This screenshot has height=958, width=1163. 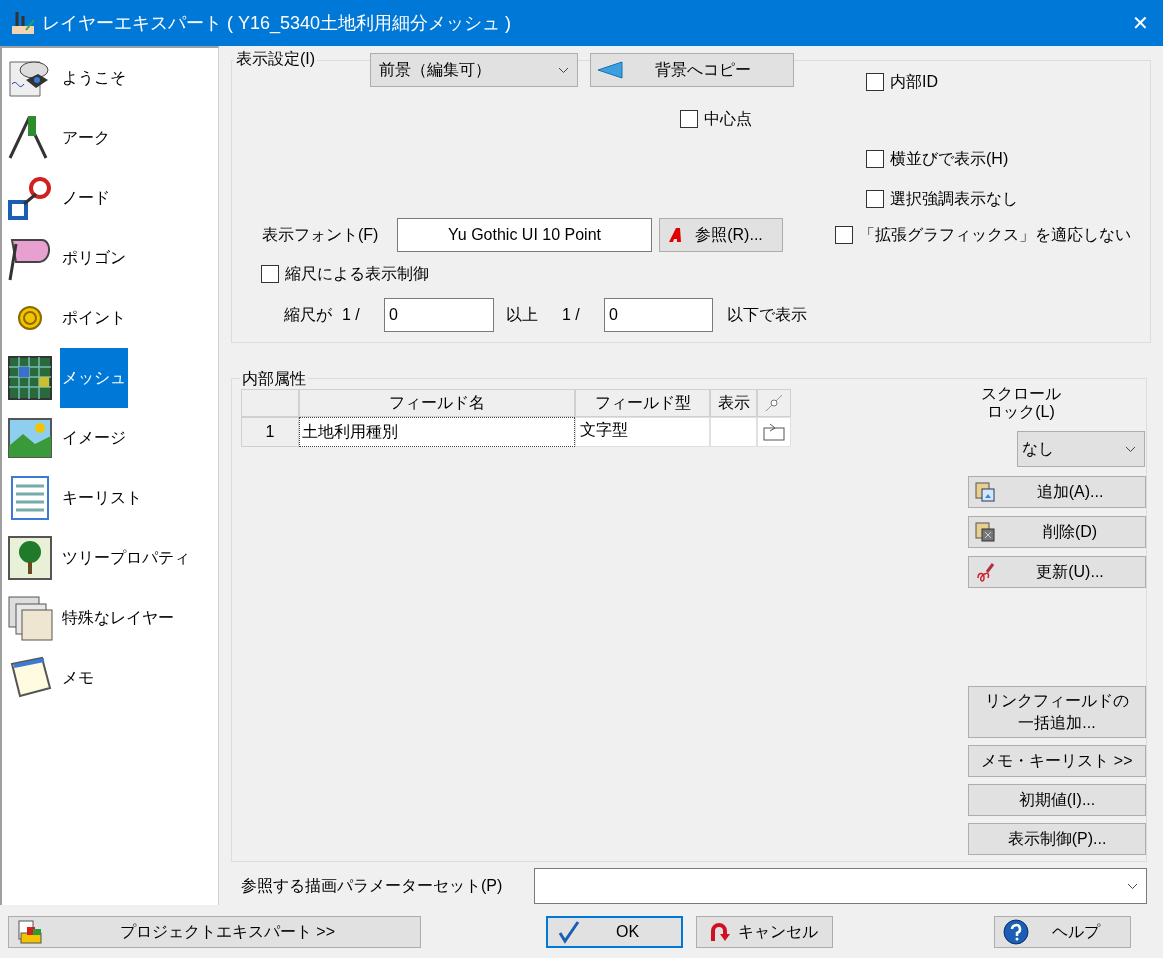 I want to click on group-legend: 内部属性, so click(x=274, y=379).